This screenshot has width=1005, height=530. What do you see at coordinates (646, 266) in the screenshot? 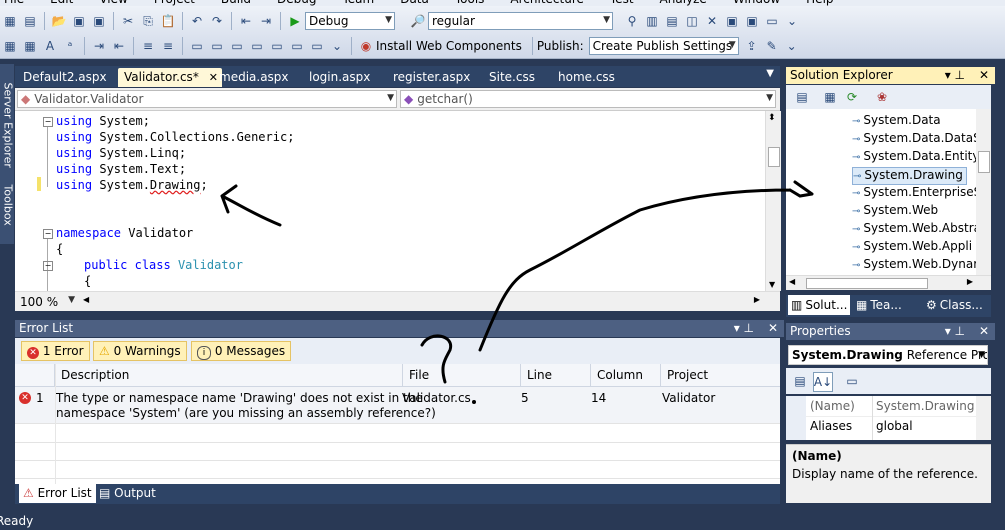
I see `annotation-arrow-curve` at bounding box center [646, 266].